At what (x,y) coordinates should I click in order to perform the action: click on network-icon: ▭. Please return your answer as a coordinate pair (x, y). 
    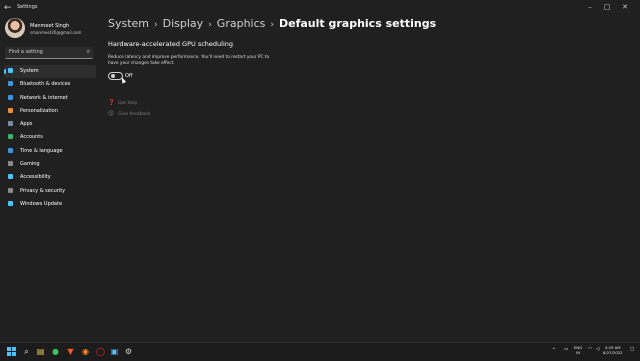
    Looking at the image, I should click on (566, 349).